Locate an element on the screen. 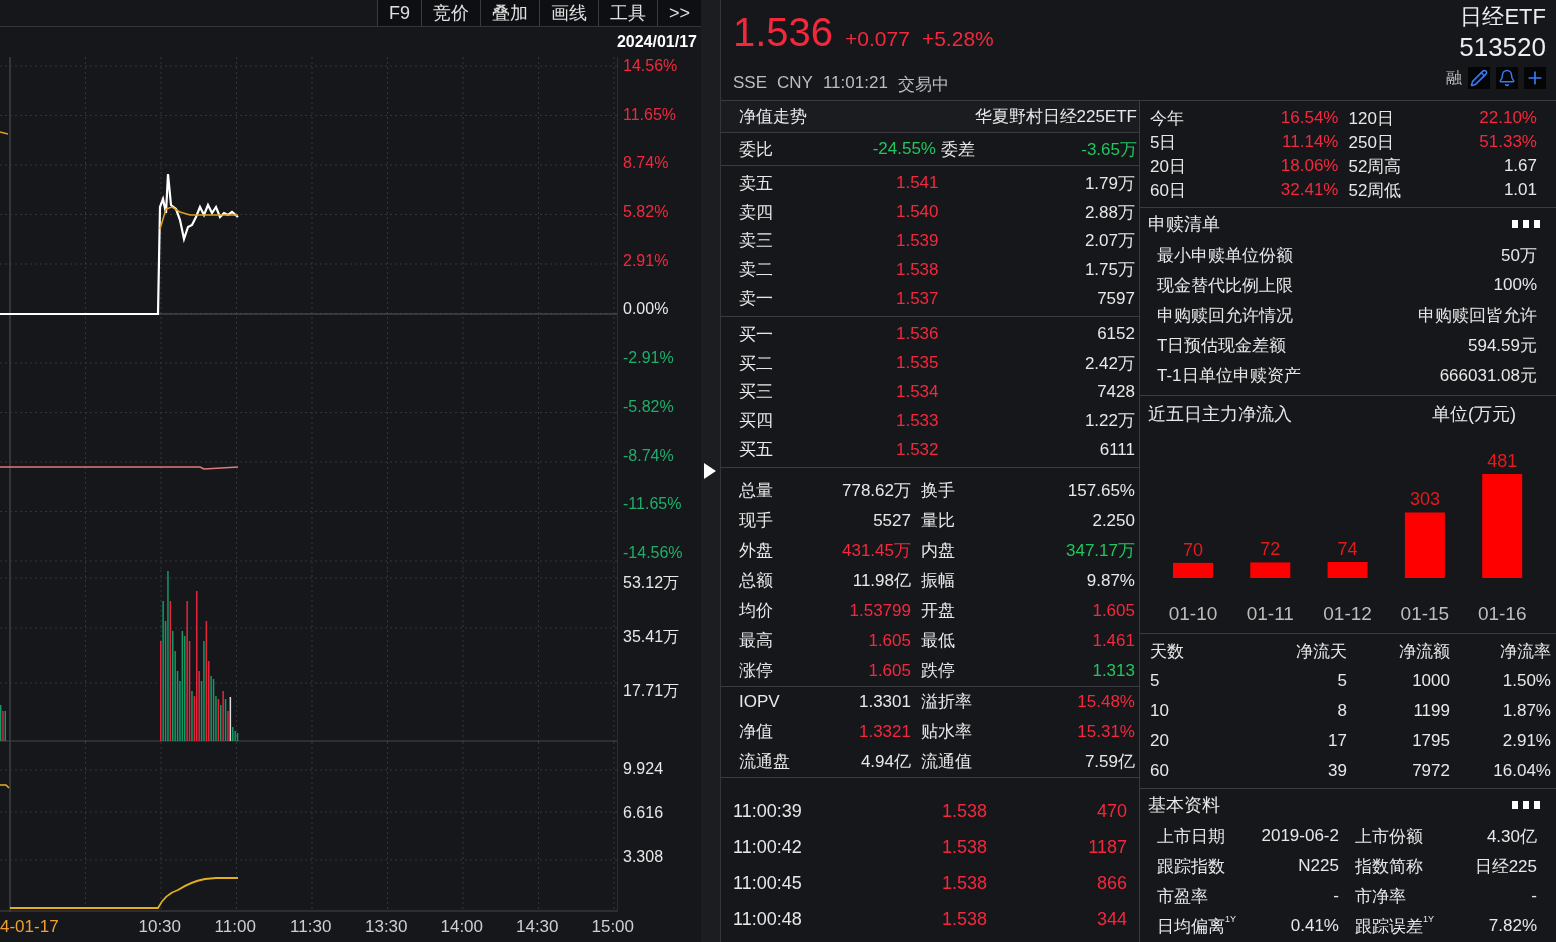  order-ratio-label: 委比 is located at coordinates (756, 149).